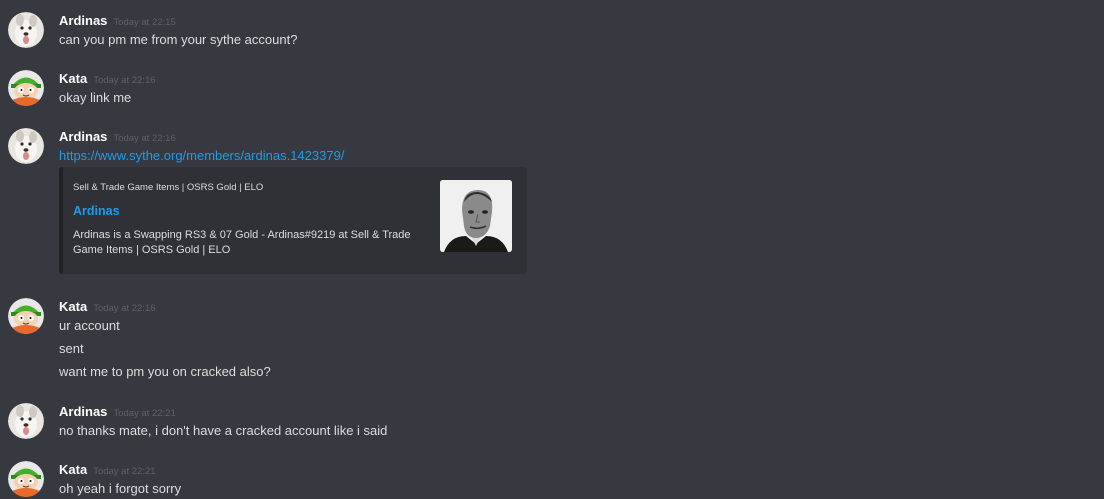 The height and width of the screenshot is (499, 1104). I want to click on message-text: can you pm me from your sythe account?, so click(178, 39).